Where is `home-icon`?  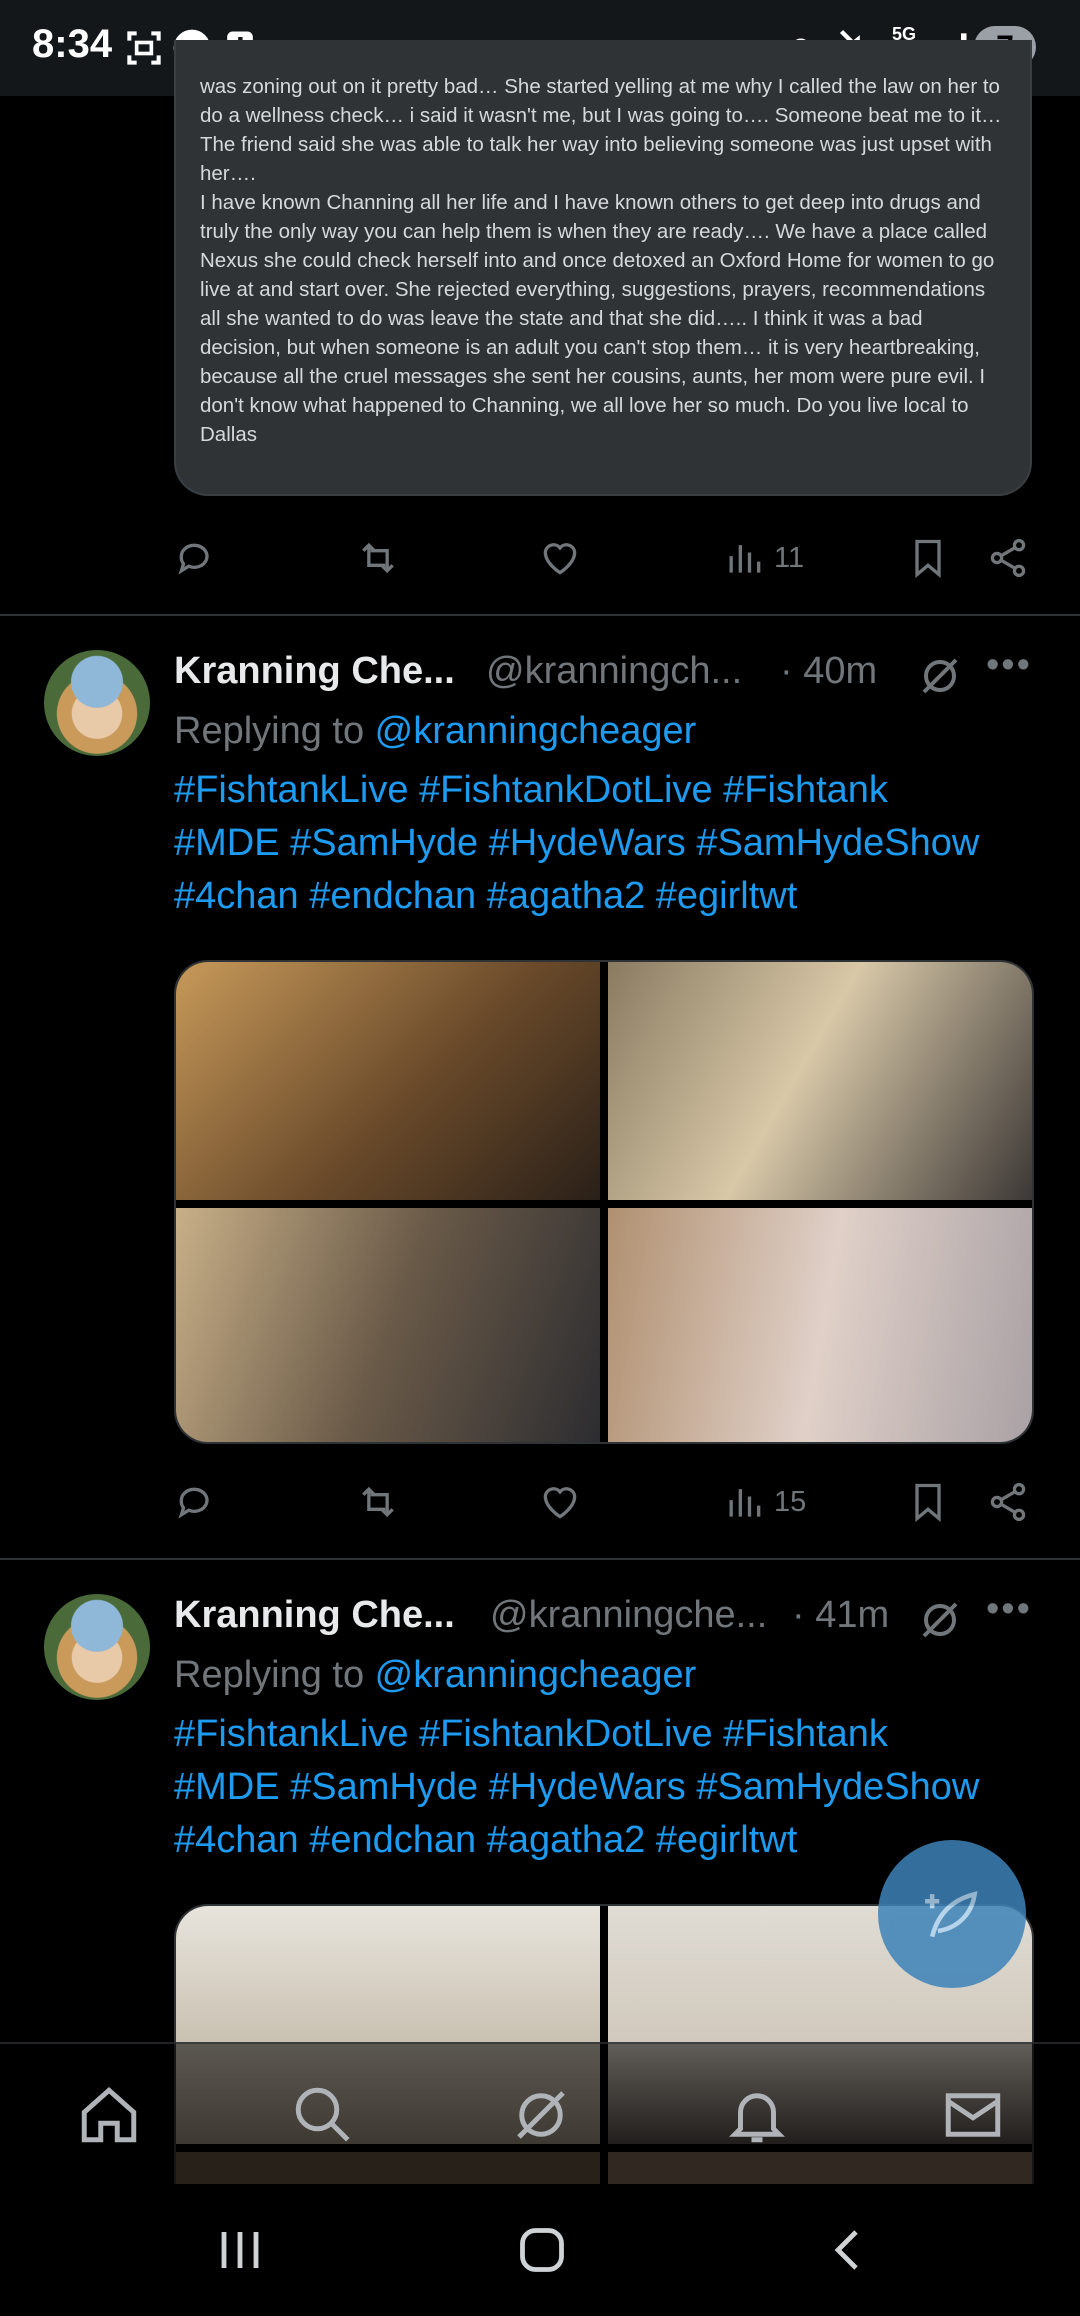
home-icon is located at coordinates (109, 2115).